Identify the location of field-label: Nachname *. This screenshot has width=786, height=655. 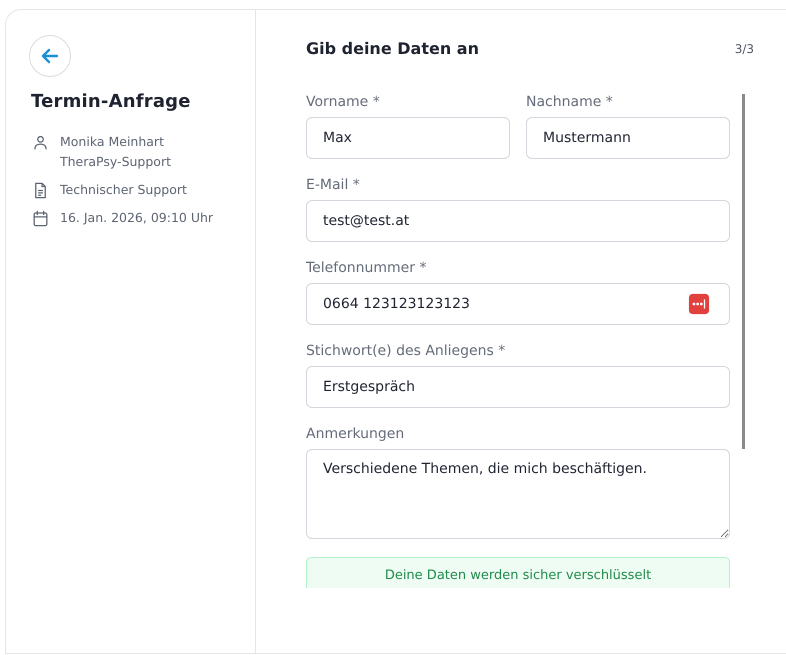
(570, 102).